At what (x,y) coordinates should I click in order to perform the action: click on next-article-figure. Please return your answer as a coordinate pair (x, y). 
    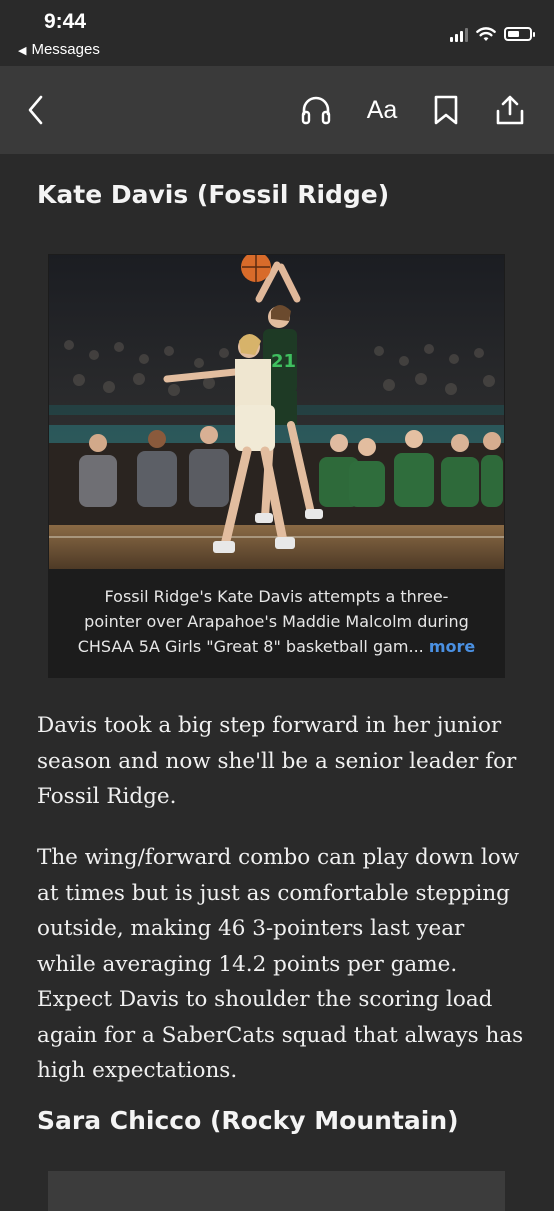
    Looking at the image, I should click on (276, 1191).